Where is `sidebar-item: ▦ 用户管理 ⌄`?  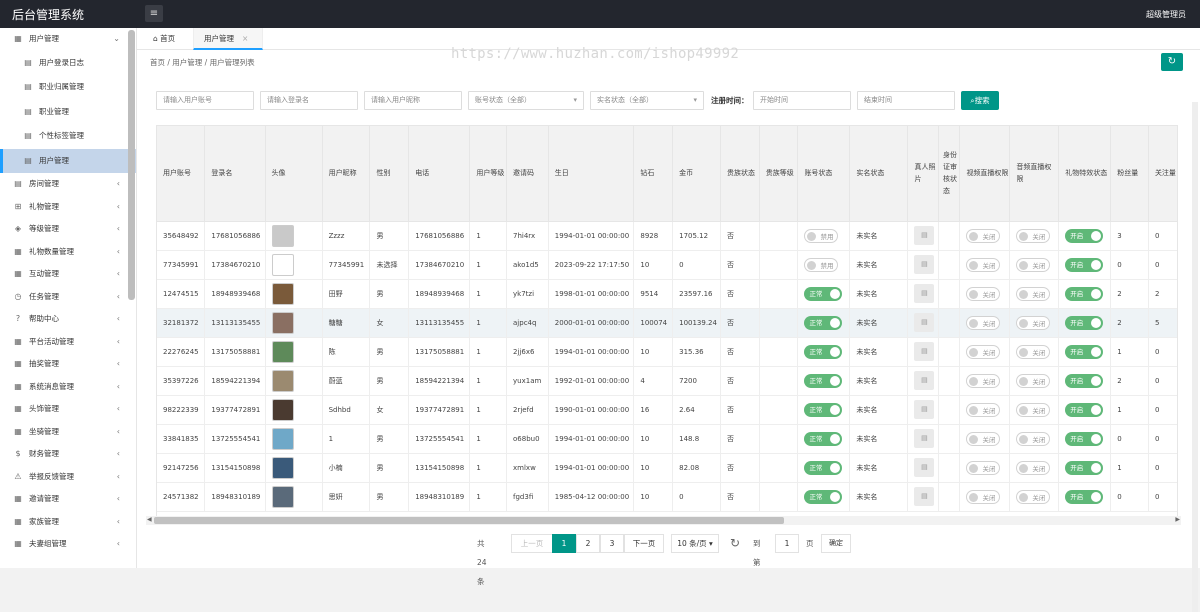
sidebar-item: ▦ 用户管理 ⌄ is located at coordinates (68, 39).